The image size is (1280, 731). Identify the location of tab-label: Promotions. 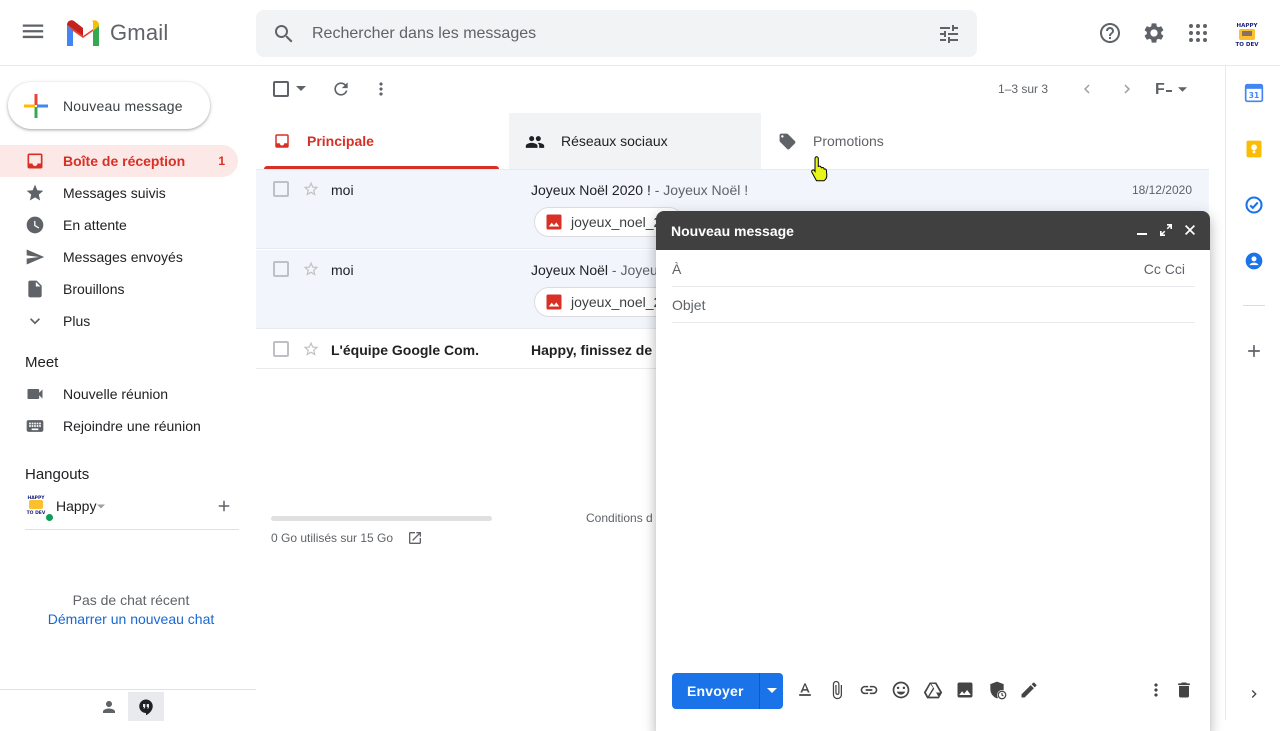
(848, 141).